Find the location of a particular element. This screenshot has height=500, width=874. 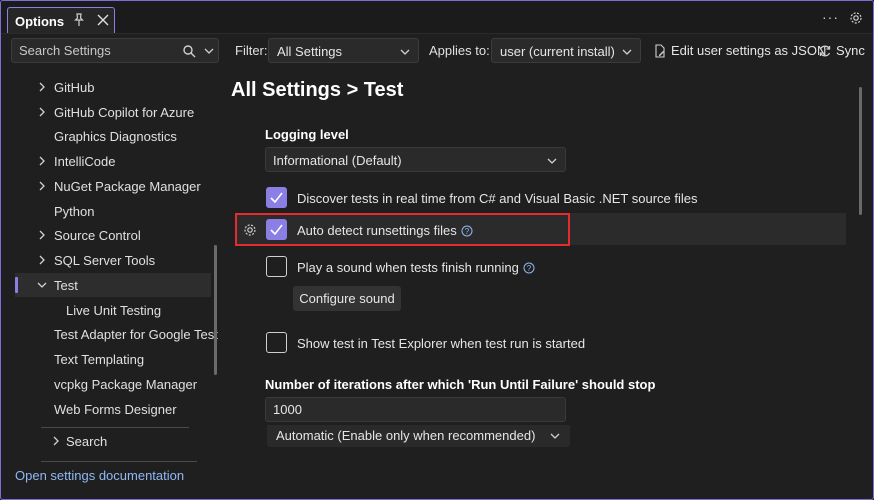

open-settings-documentation-link: Open settings documentation is located at coordinates (99, 475).